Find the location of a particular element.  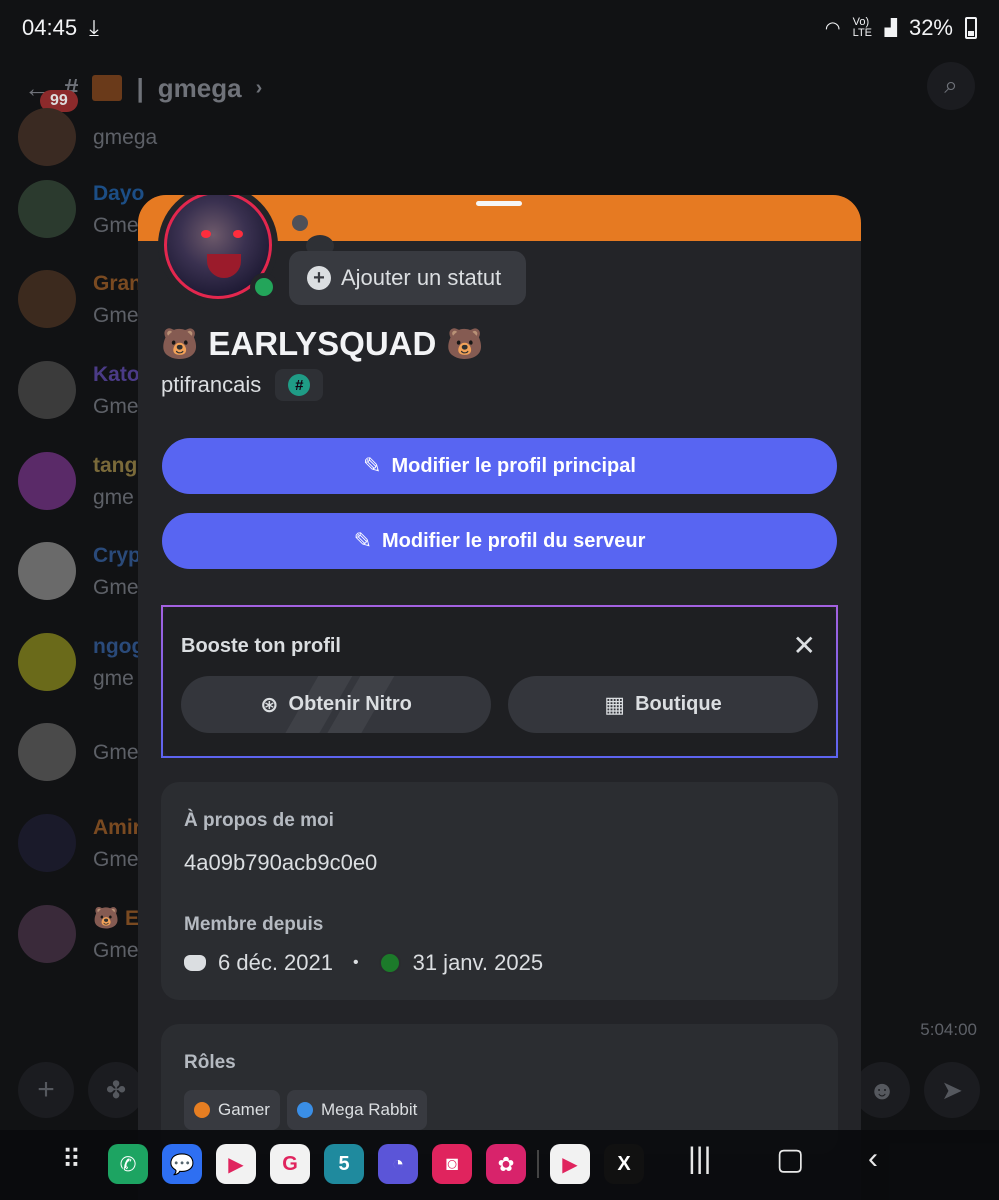

camera-app-icon: ◙ is located at coordinates (452, 1164).